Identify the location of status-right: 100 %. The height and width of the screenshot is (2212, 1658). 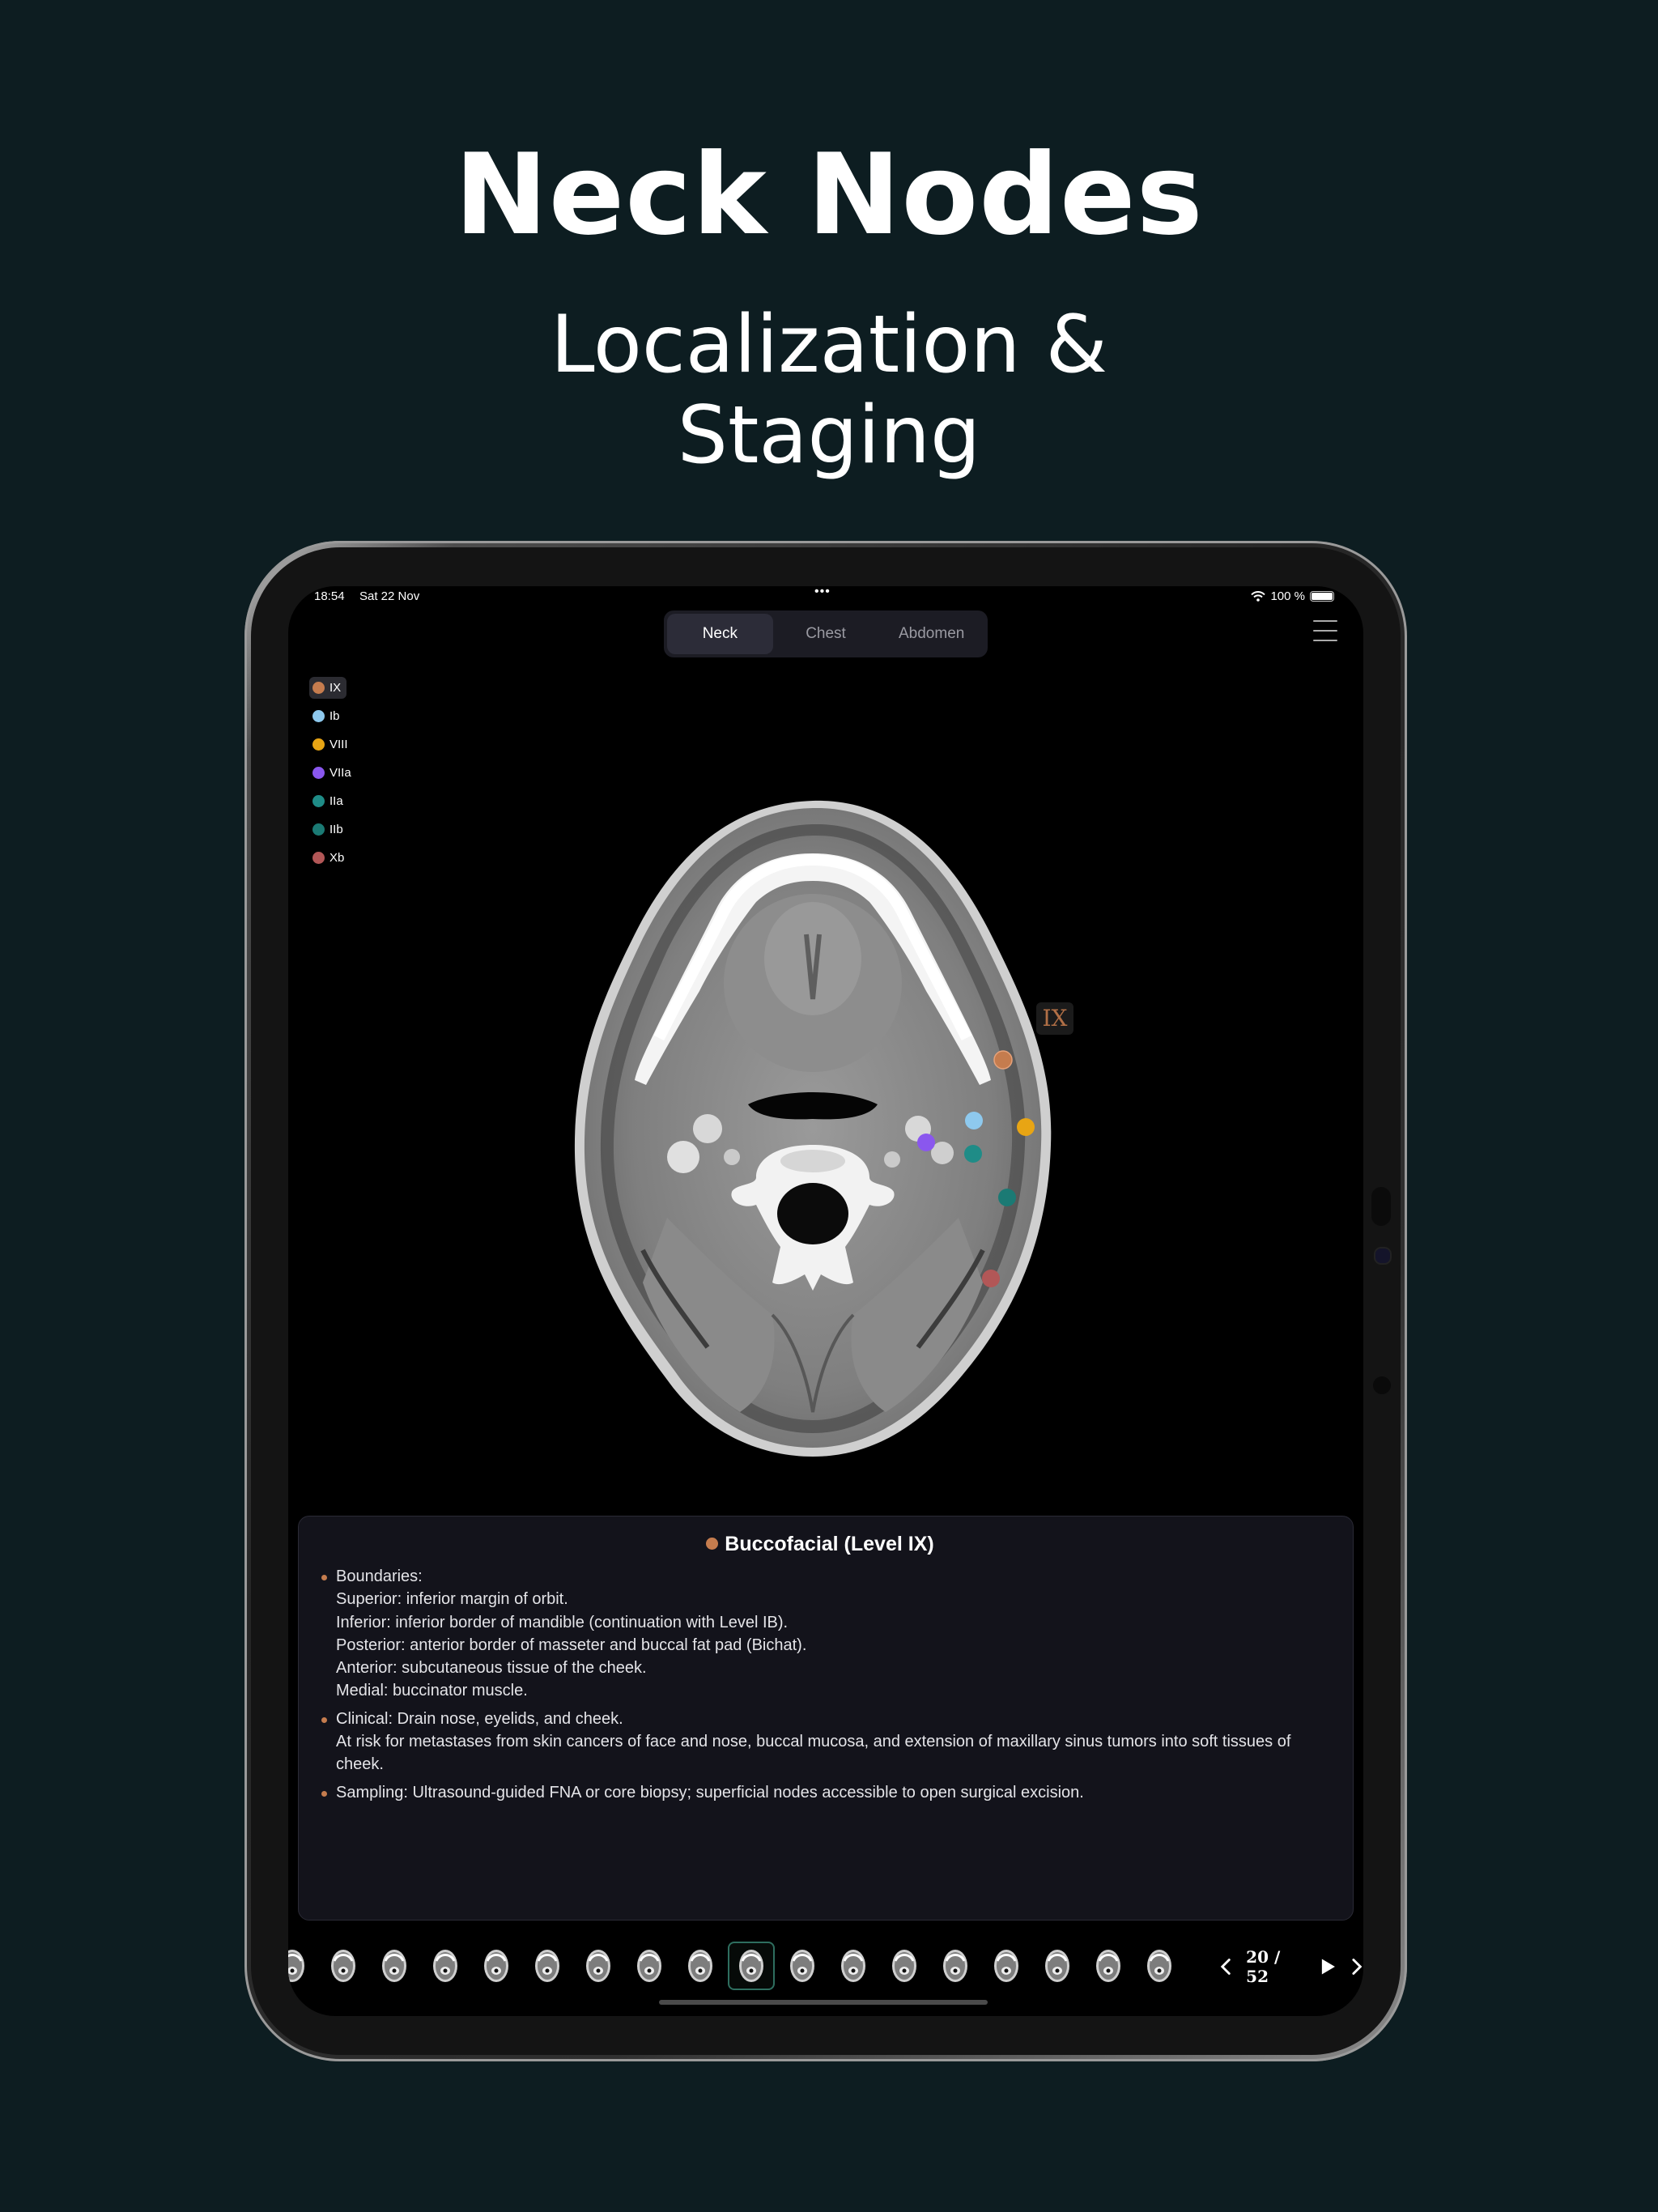
(1292, 596).